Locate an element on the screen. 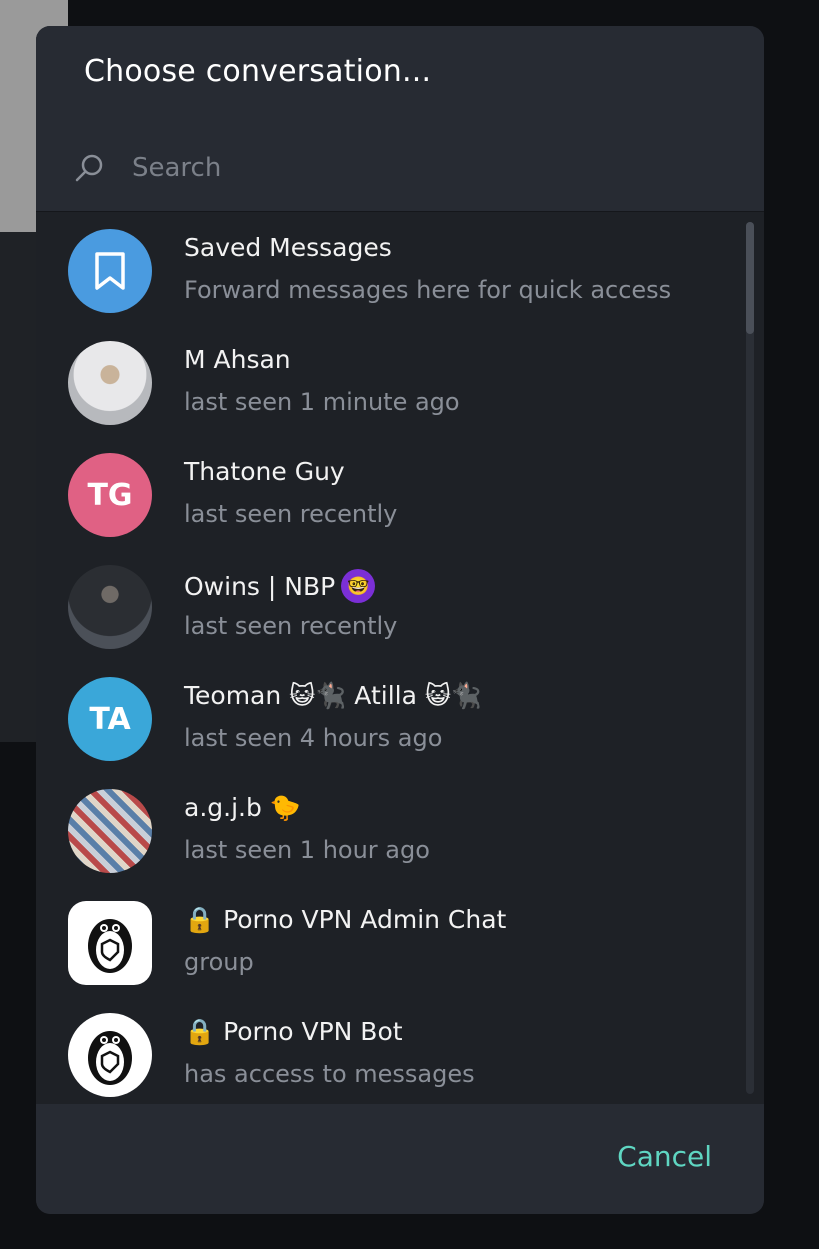 This screenshot has width=819, height=1249. dialog-footer: Cancel is located at coordinates (400, 1159).